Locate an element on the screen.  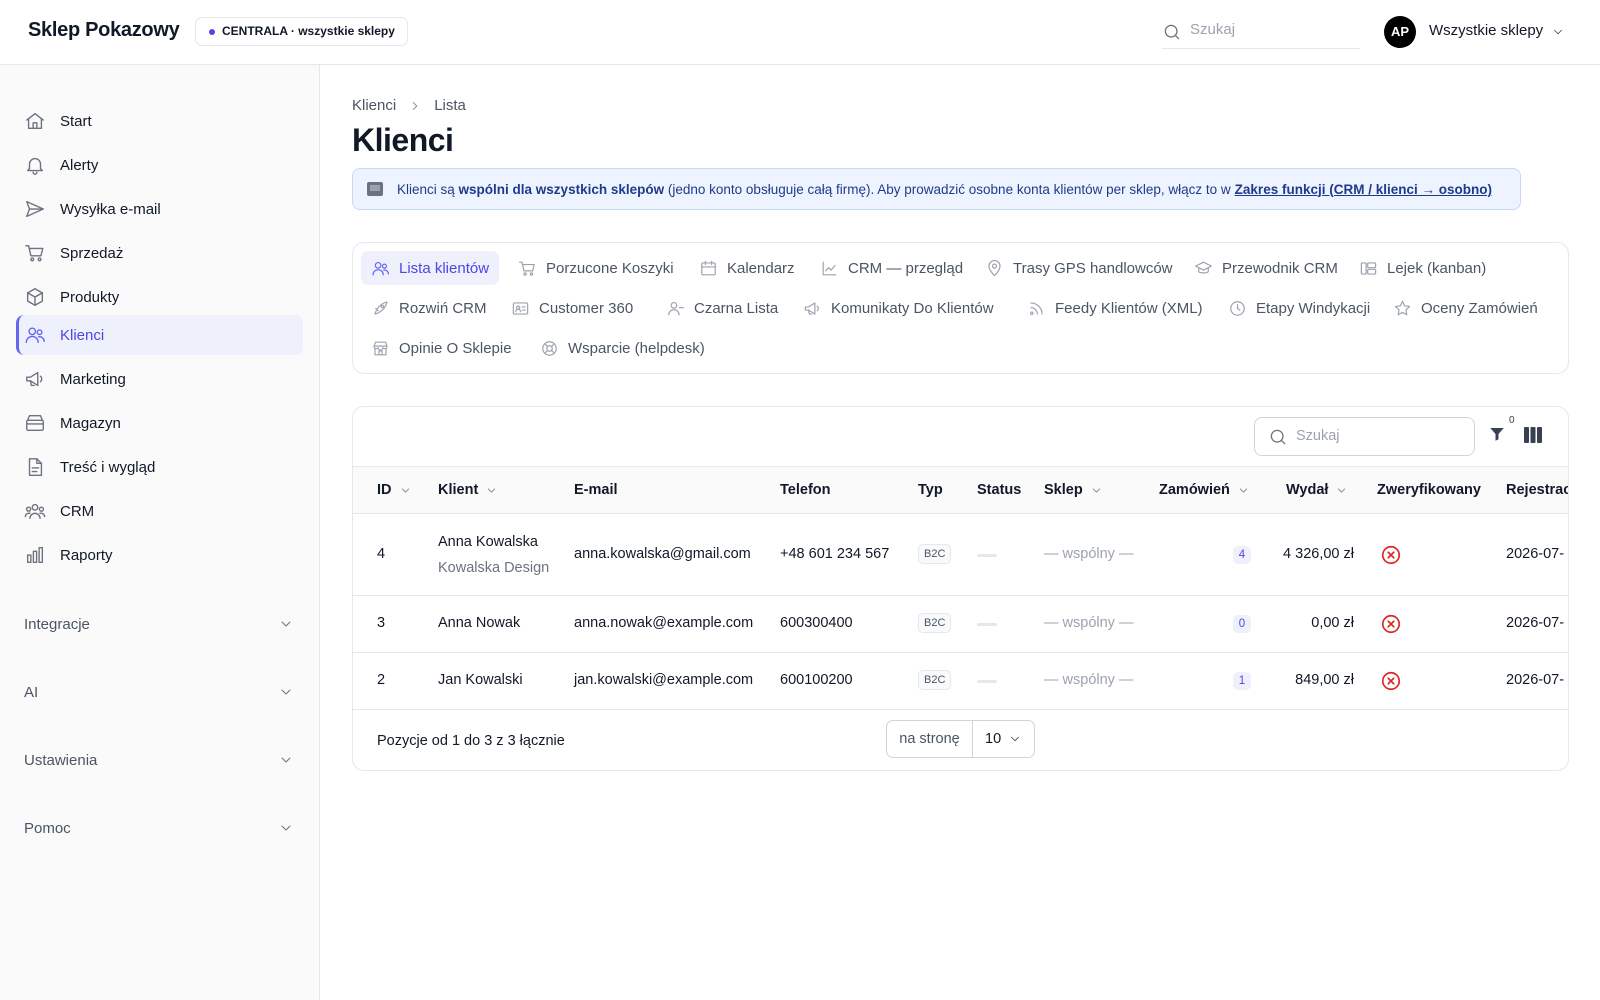
tab-crm-przeglad: CRM — przegląd is located at coordinates (891, 268).